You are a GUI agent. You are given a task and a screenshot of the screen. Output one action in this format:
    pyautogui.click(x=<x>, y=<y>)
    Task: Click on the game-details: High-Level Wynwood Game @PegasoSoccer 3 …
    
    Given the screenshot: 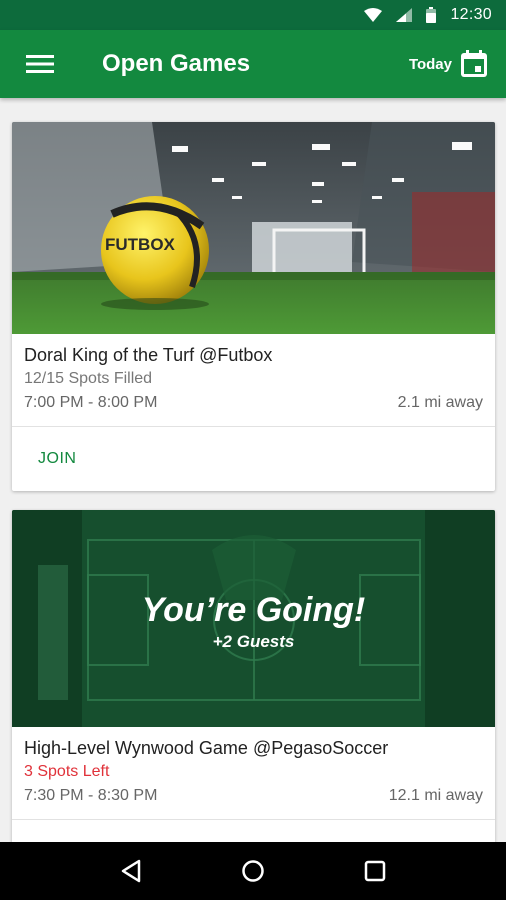 What is the action you would take?
    pyautogui.click(x=253, y=767)
    